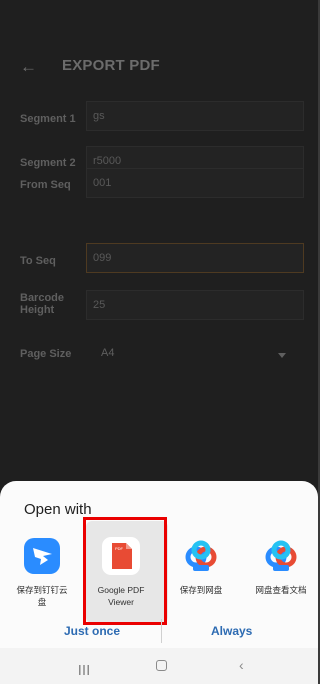  I want to click on nav-back-icon: ‹, so click(244, 665).